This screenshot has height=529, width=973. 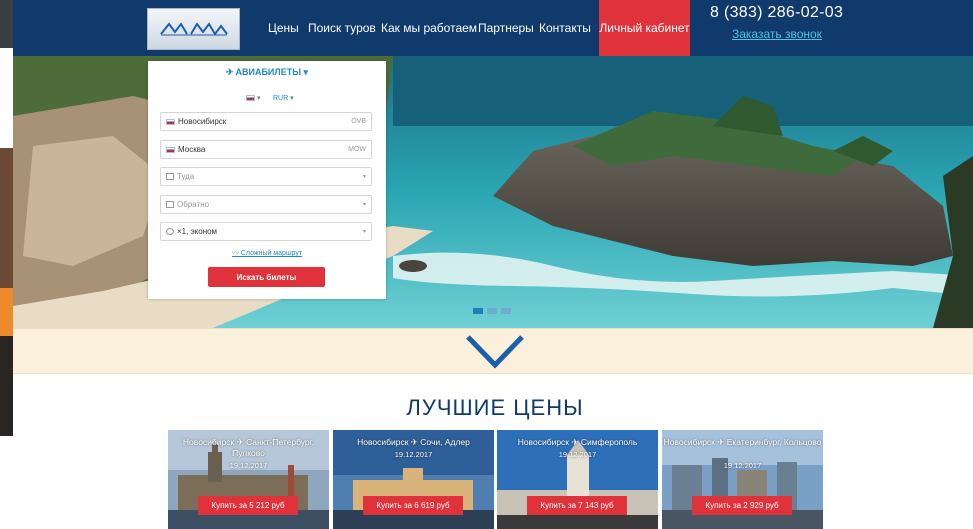 I want to click on currency-label: RUR, so click(x=281, y=98).